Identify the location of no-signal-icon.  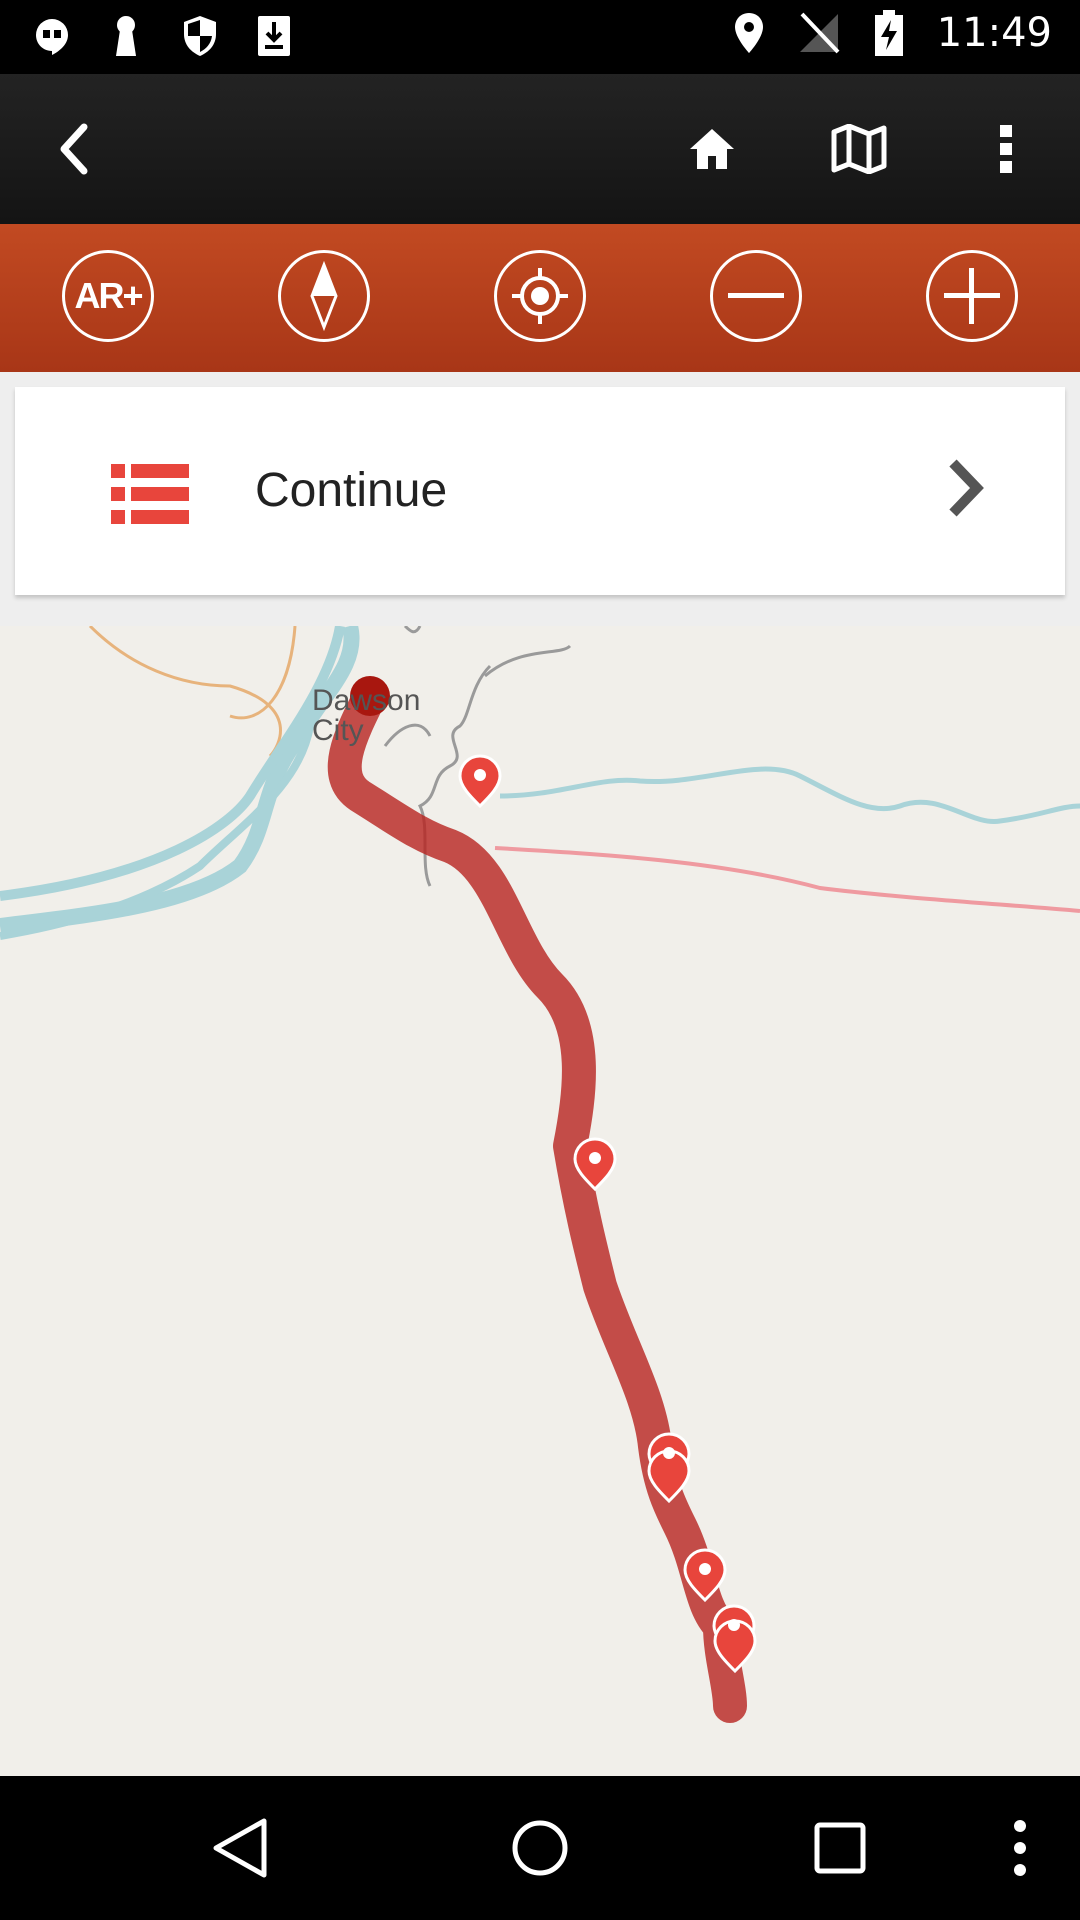
(819, 33).